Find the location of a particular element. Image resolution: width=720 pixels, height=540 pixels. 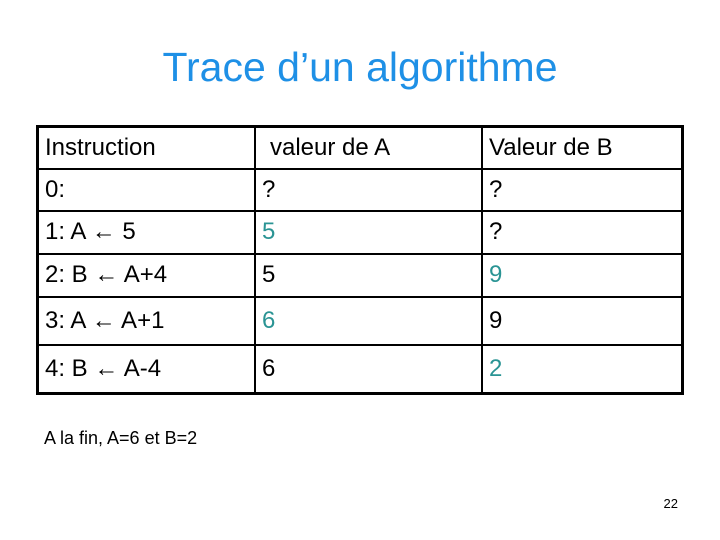

instruction-cell: 2: B ← A+4 is located at coordinates (146, 275).